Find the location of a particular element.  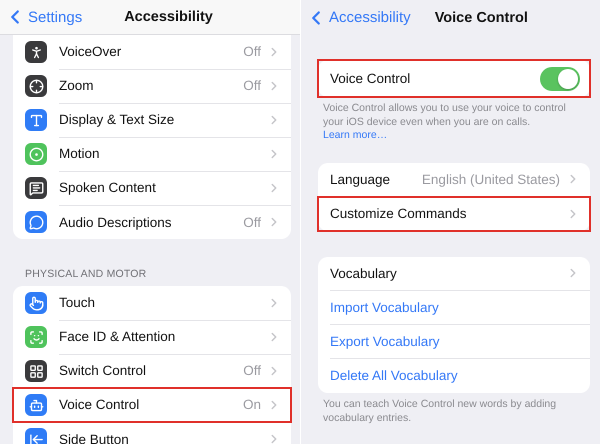

settings-row: Delete All Vocabulary is located at coordinates (454, 375).